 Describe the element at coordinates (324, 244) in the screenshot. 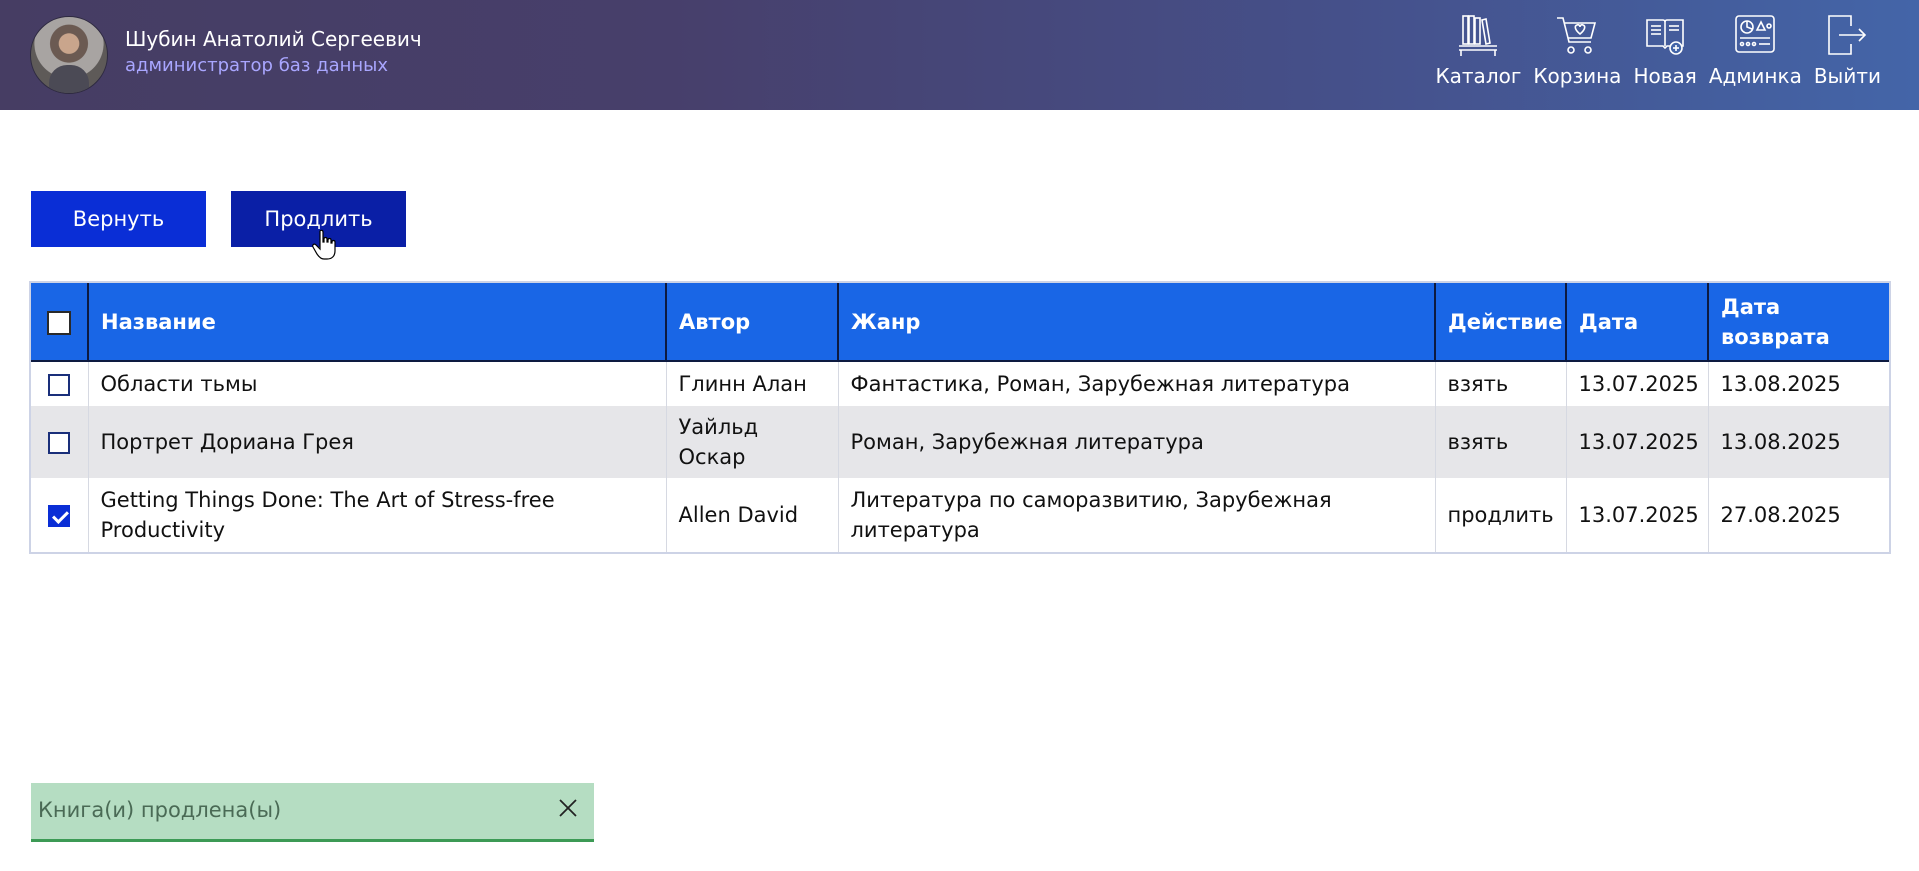

I see `hand-cursor-icon` at that location.